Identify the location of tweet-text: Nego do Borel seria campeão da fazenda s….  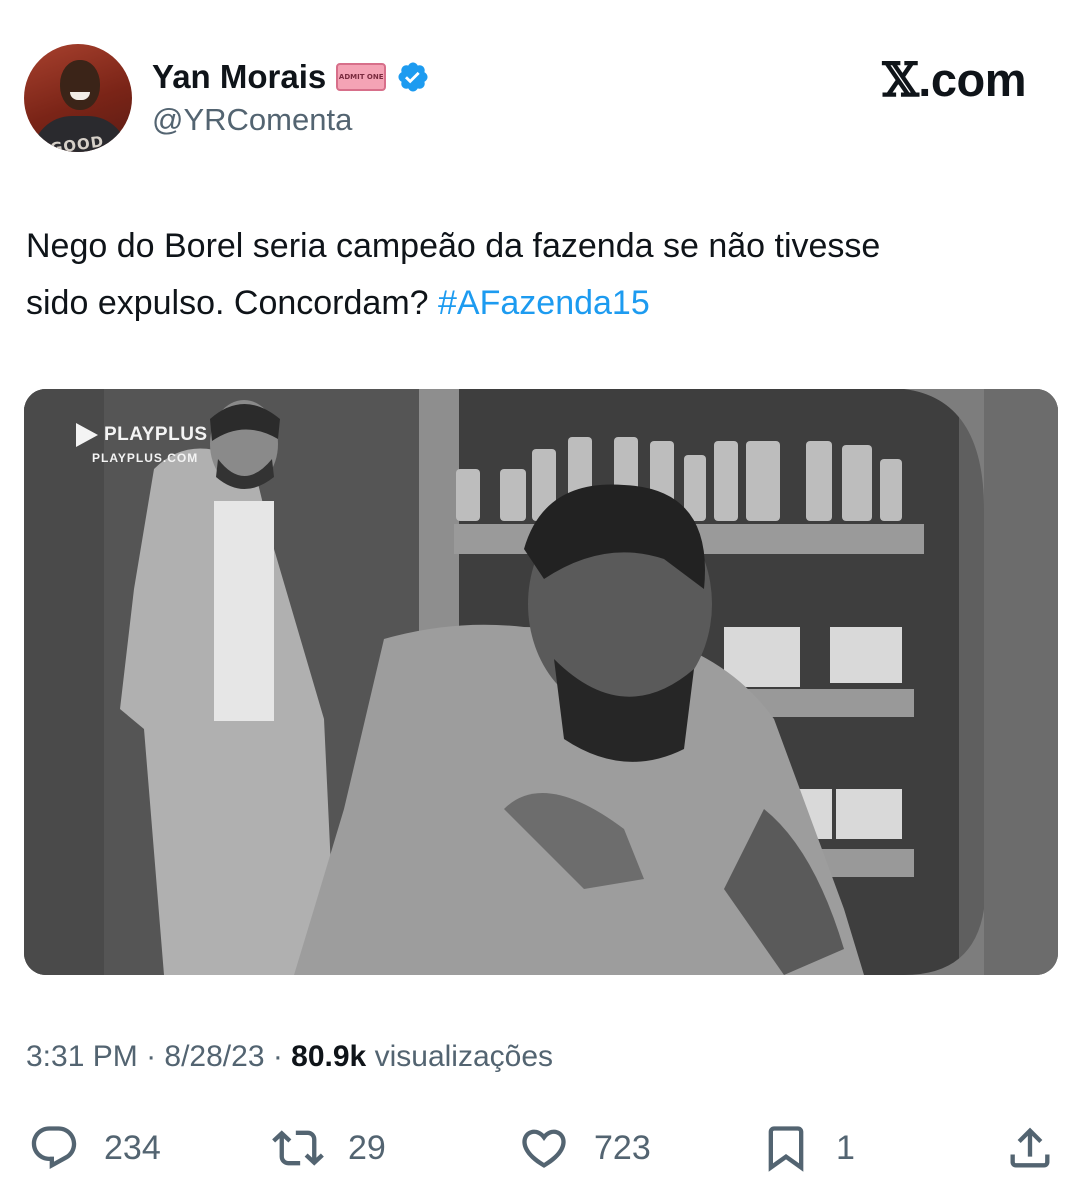
(546, 275).